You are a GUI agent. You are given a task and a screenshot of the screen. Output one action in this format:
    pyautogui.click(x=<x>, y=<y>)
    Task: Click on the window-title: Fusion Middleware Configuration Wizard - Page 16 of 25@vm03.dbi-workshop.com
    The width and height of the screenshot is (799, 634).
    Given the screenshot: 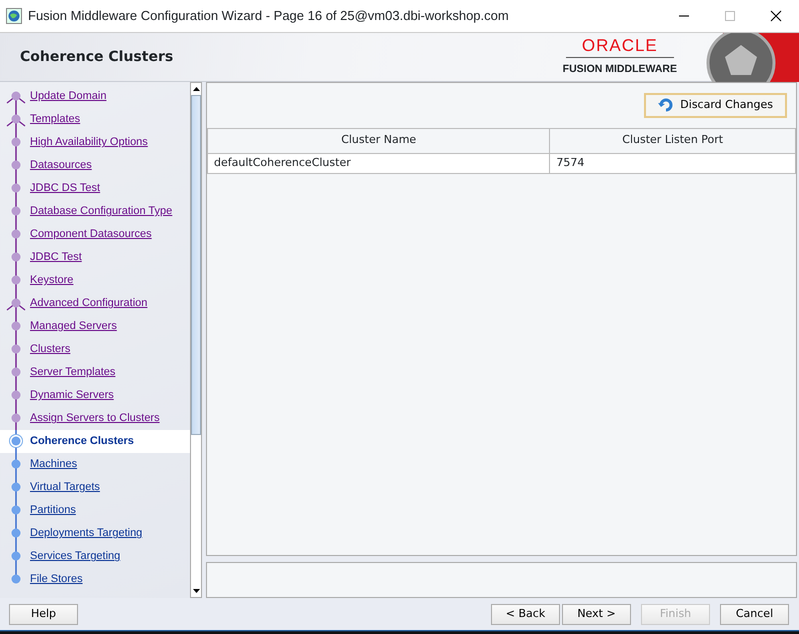 What is the action you would take?
    pyautogui.click(x=269, y=16)
    